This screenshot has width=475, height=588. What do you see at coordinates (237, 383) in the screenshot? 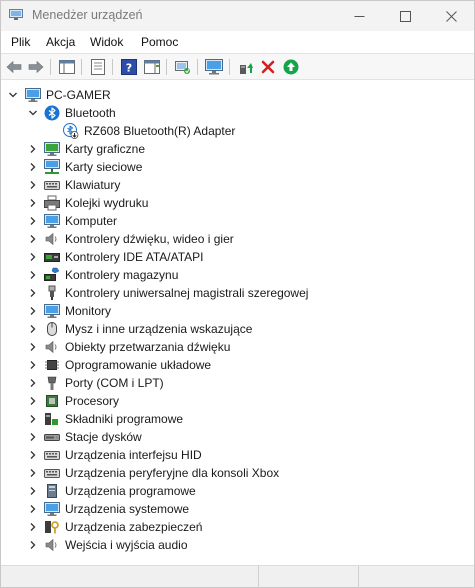
I see `tree-category-row: Porty (COM i LPT)` at bounding box center [237, 383].